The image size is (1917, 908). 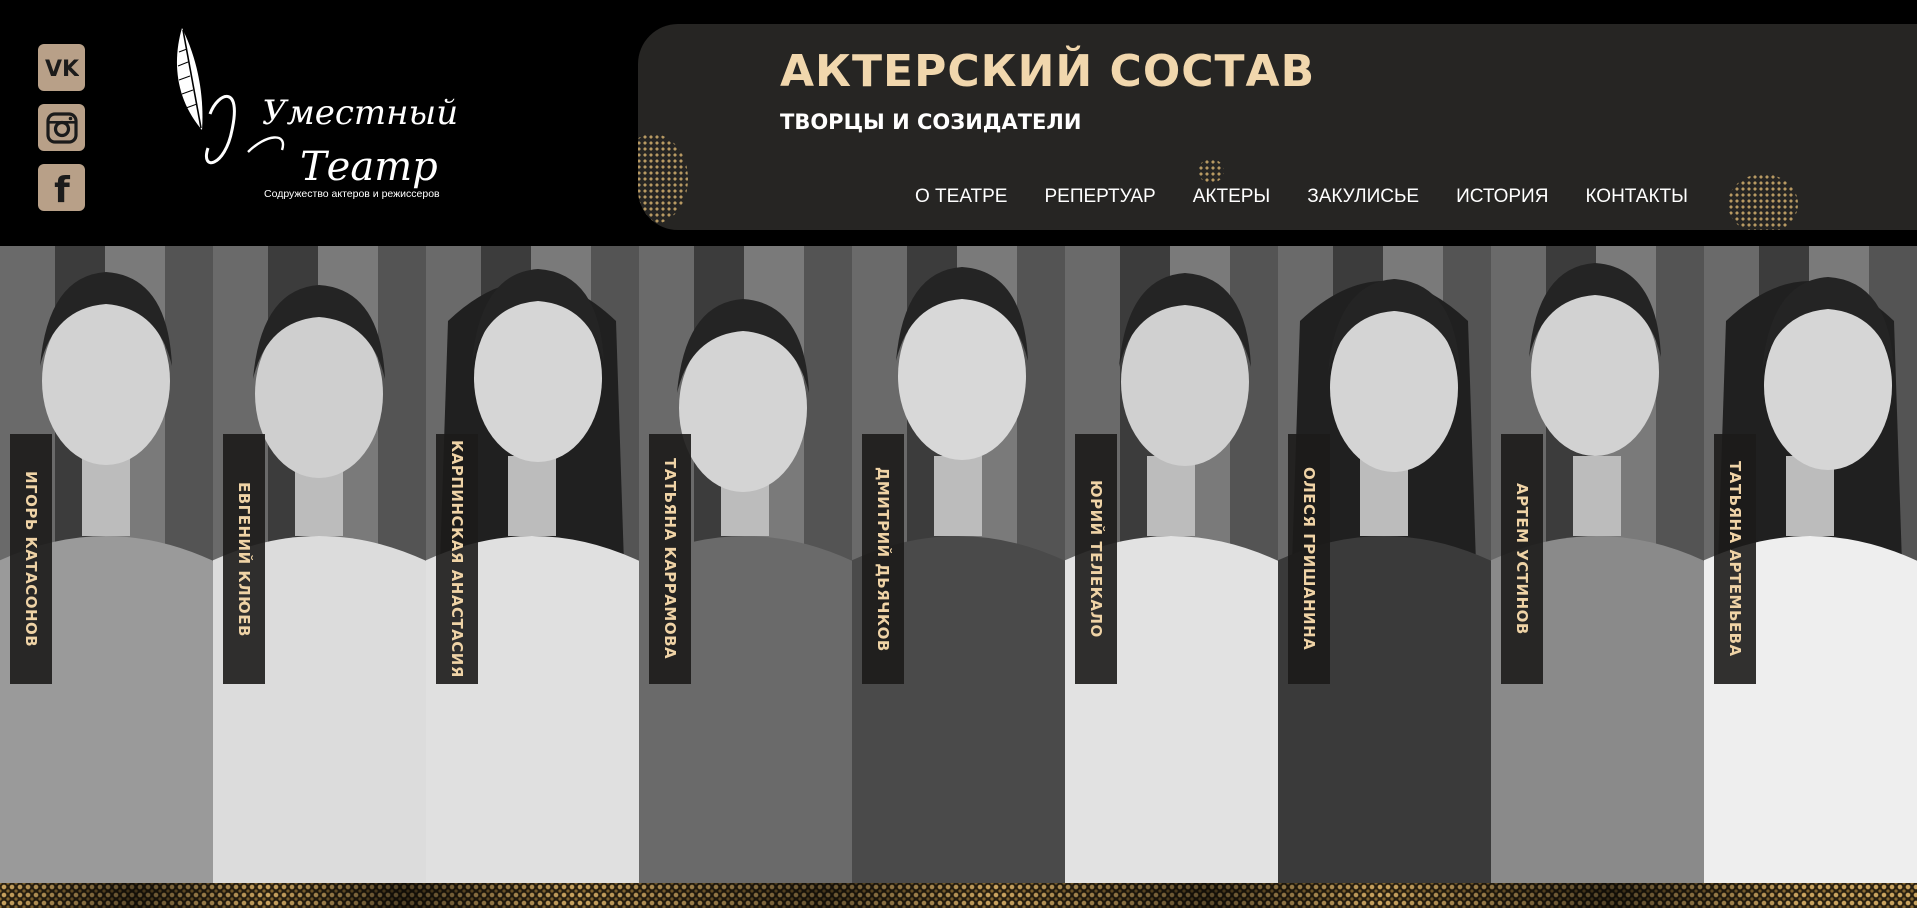 I want to click on actor-name-tag: ОЛЕСЯ ГРИШАНИНА, so click(x=1309, y=559).